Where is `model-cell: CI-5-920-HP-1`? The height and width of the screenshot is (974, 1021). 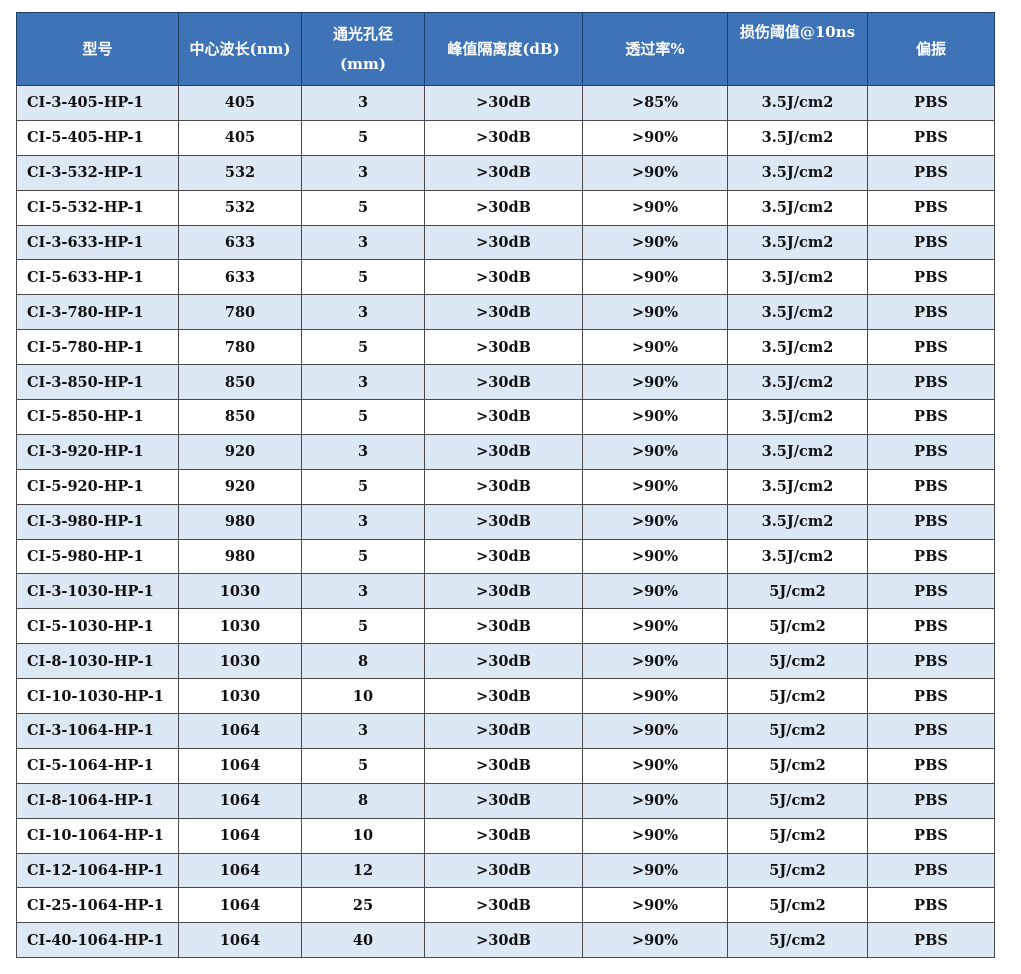
model-cell: CI-5-920-HP-1 is located at coordinates (97, 486).